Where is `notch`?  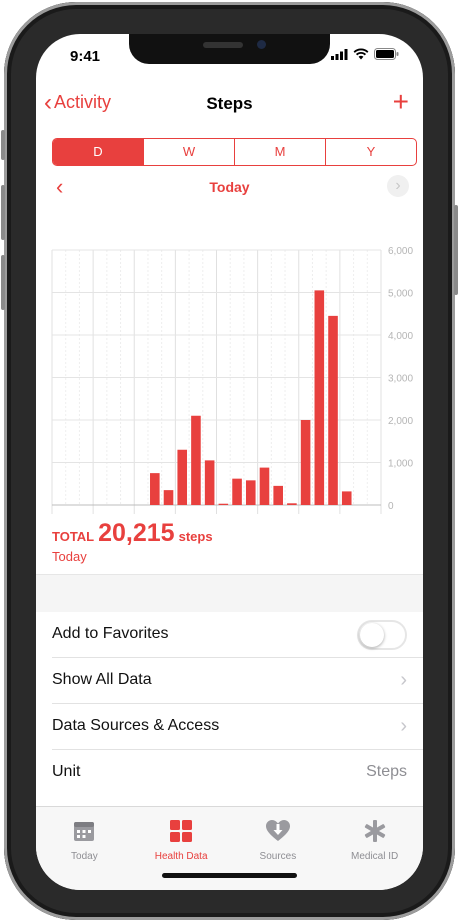 notch is located at coordinates (229, 49).